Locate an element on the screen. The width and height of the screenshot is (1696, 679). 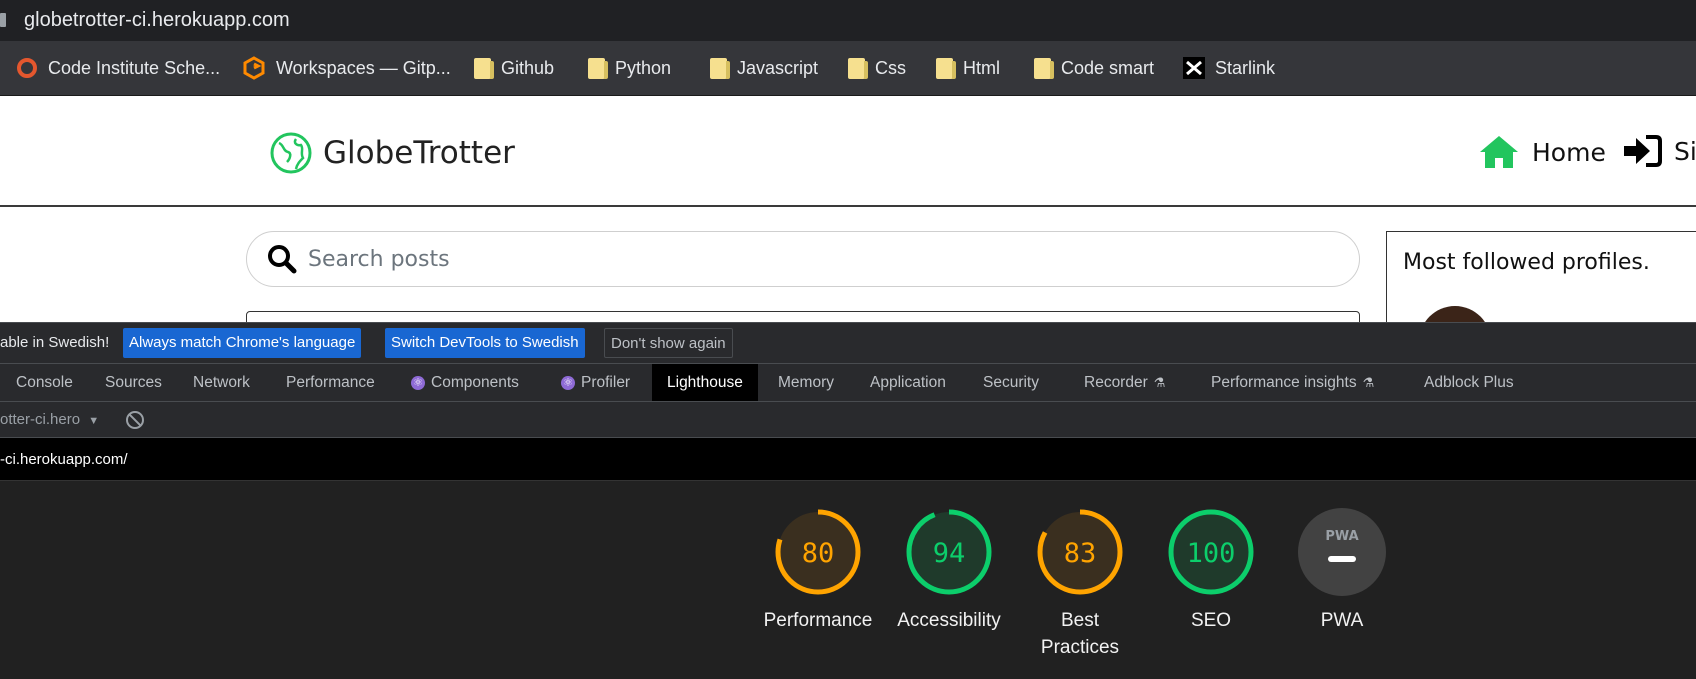
tab-performance: Performance is located at coordinates (330, 382).